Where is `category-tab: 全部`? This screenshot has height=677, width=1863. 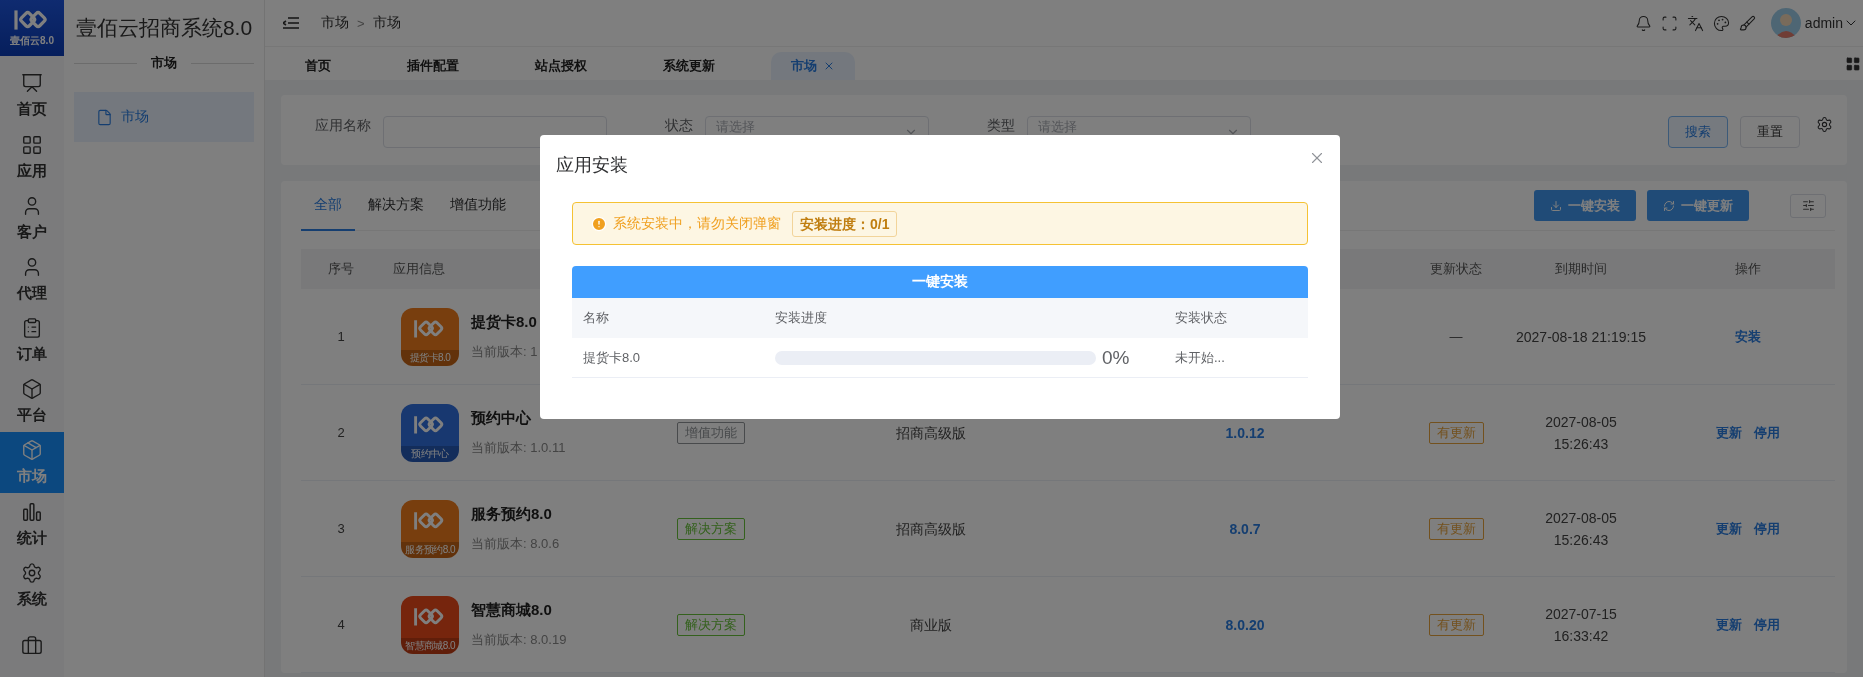 category-tab: 全部 is located at coordinates (328, 205).